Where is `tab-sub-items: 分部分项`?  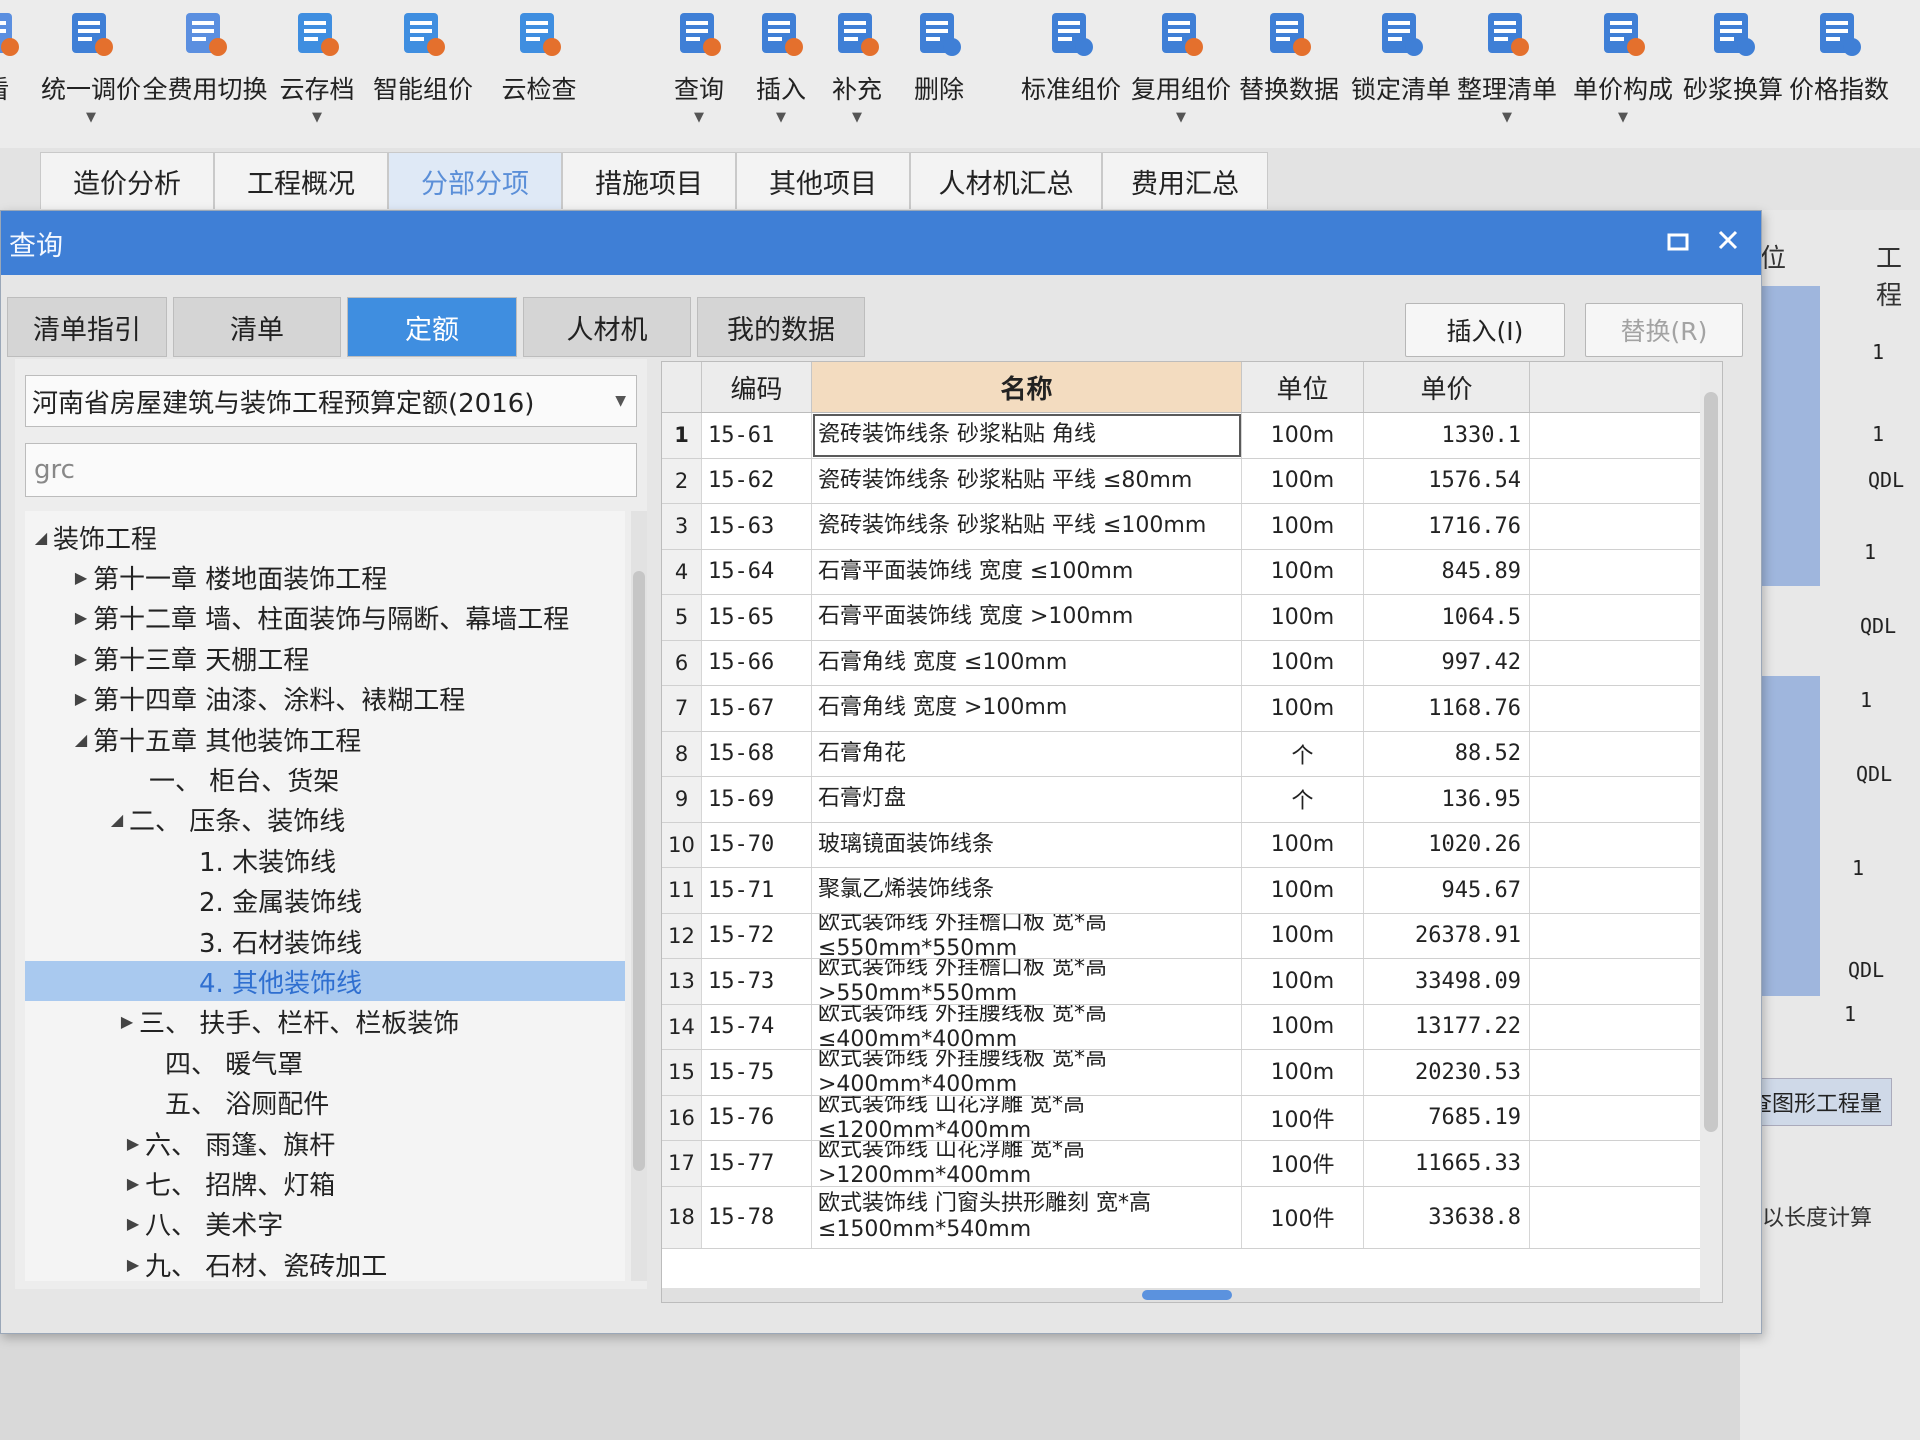 tab-sub-items: 分部分项 is located at coordinates (475, 180).